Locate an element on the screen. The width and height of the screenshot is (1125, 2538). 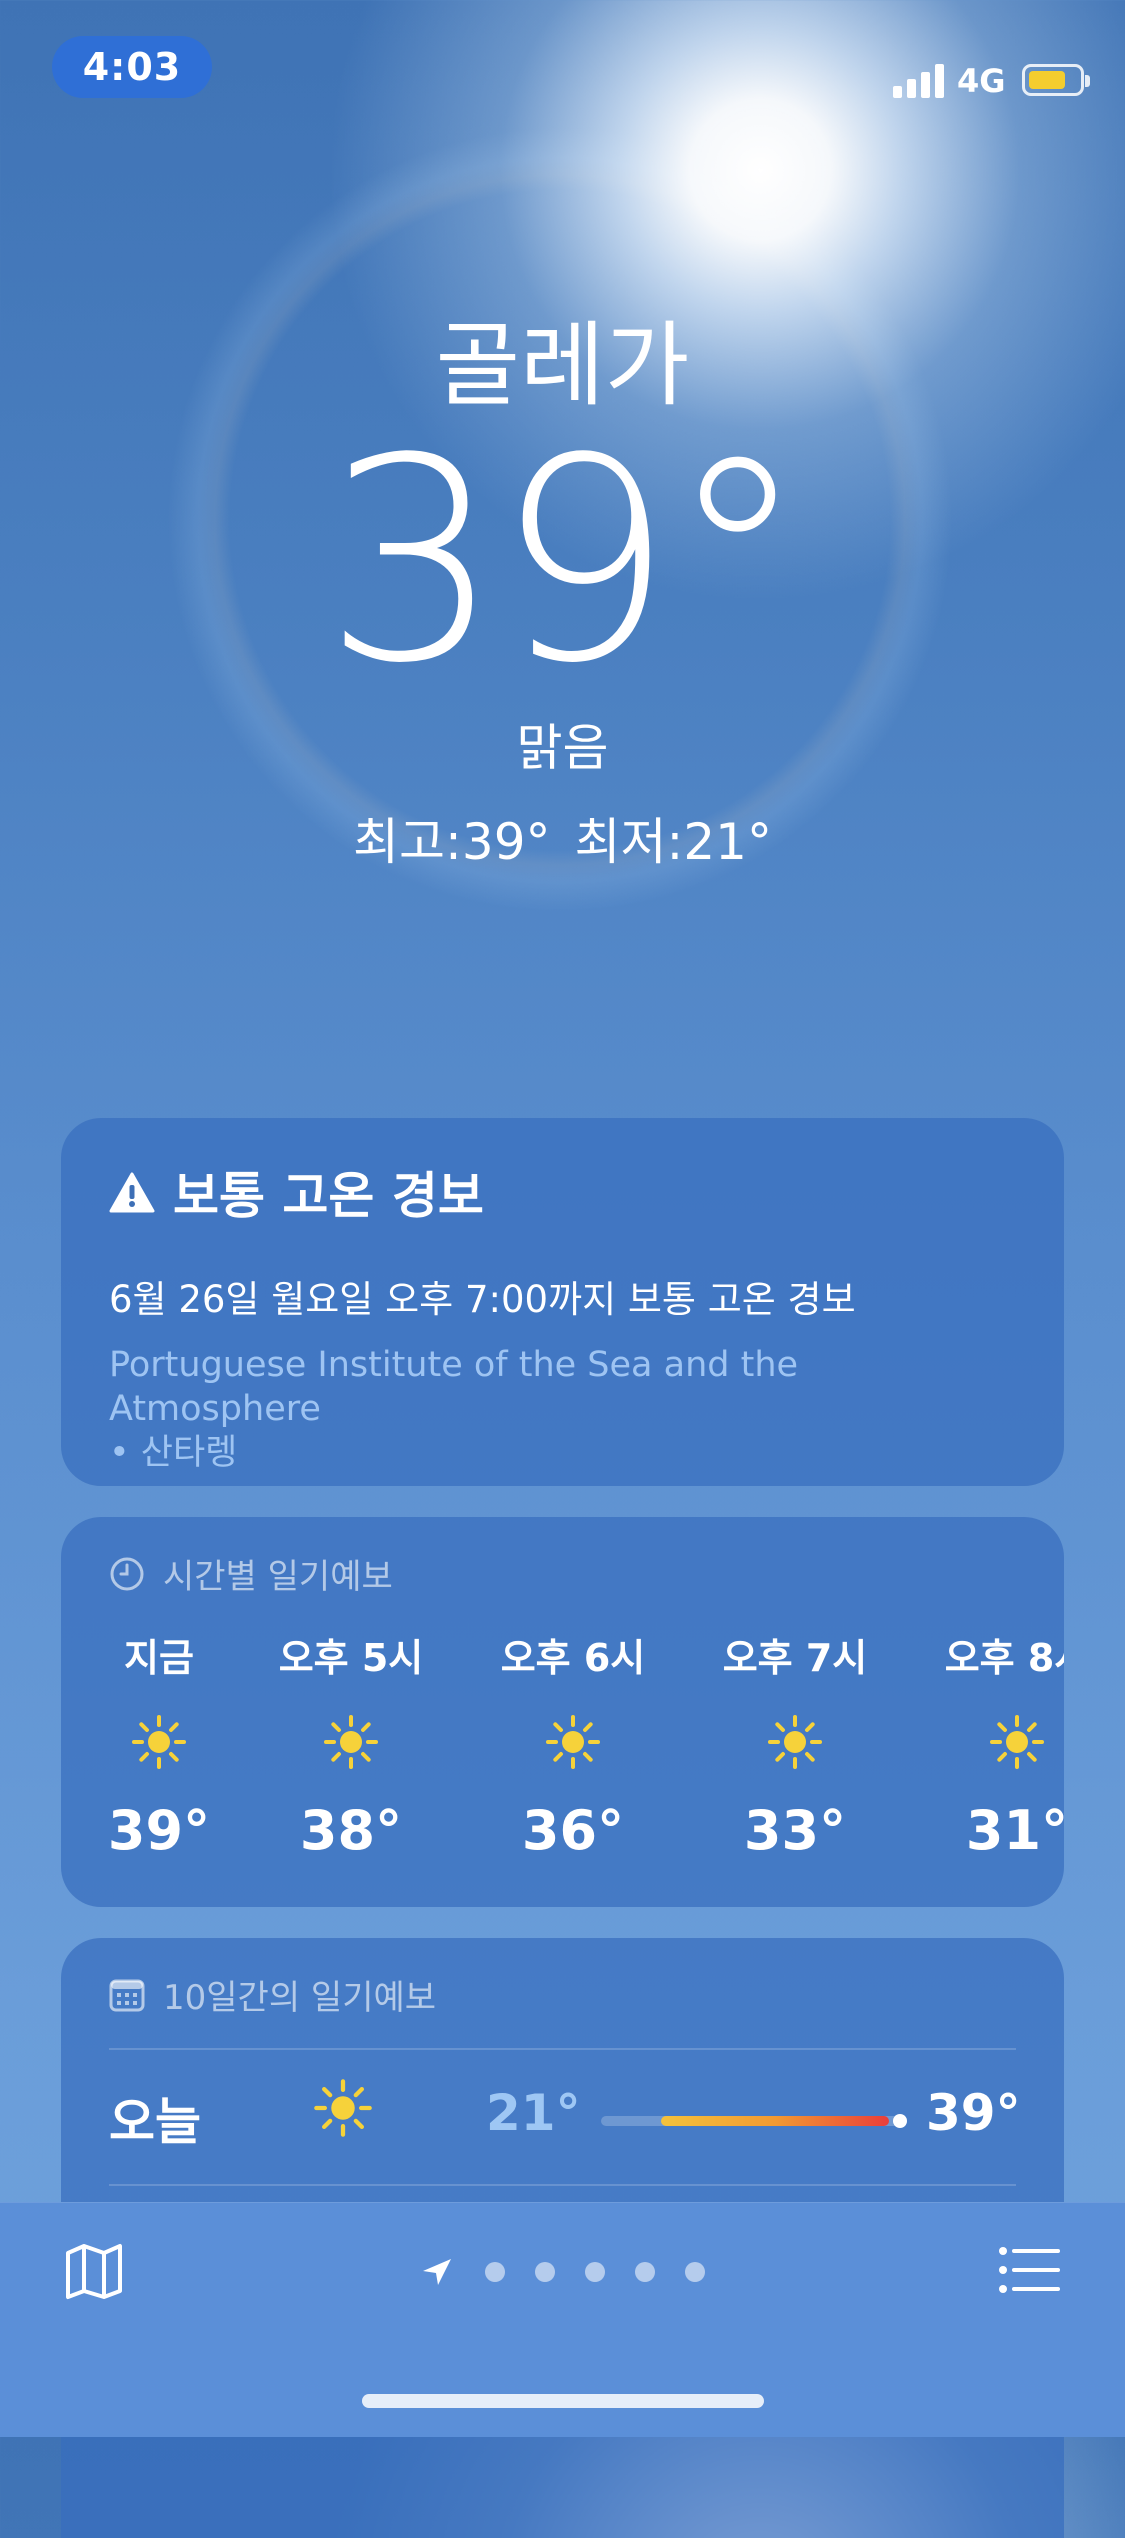
hour-label: 지금 is located at coordinates (159, 1658).